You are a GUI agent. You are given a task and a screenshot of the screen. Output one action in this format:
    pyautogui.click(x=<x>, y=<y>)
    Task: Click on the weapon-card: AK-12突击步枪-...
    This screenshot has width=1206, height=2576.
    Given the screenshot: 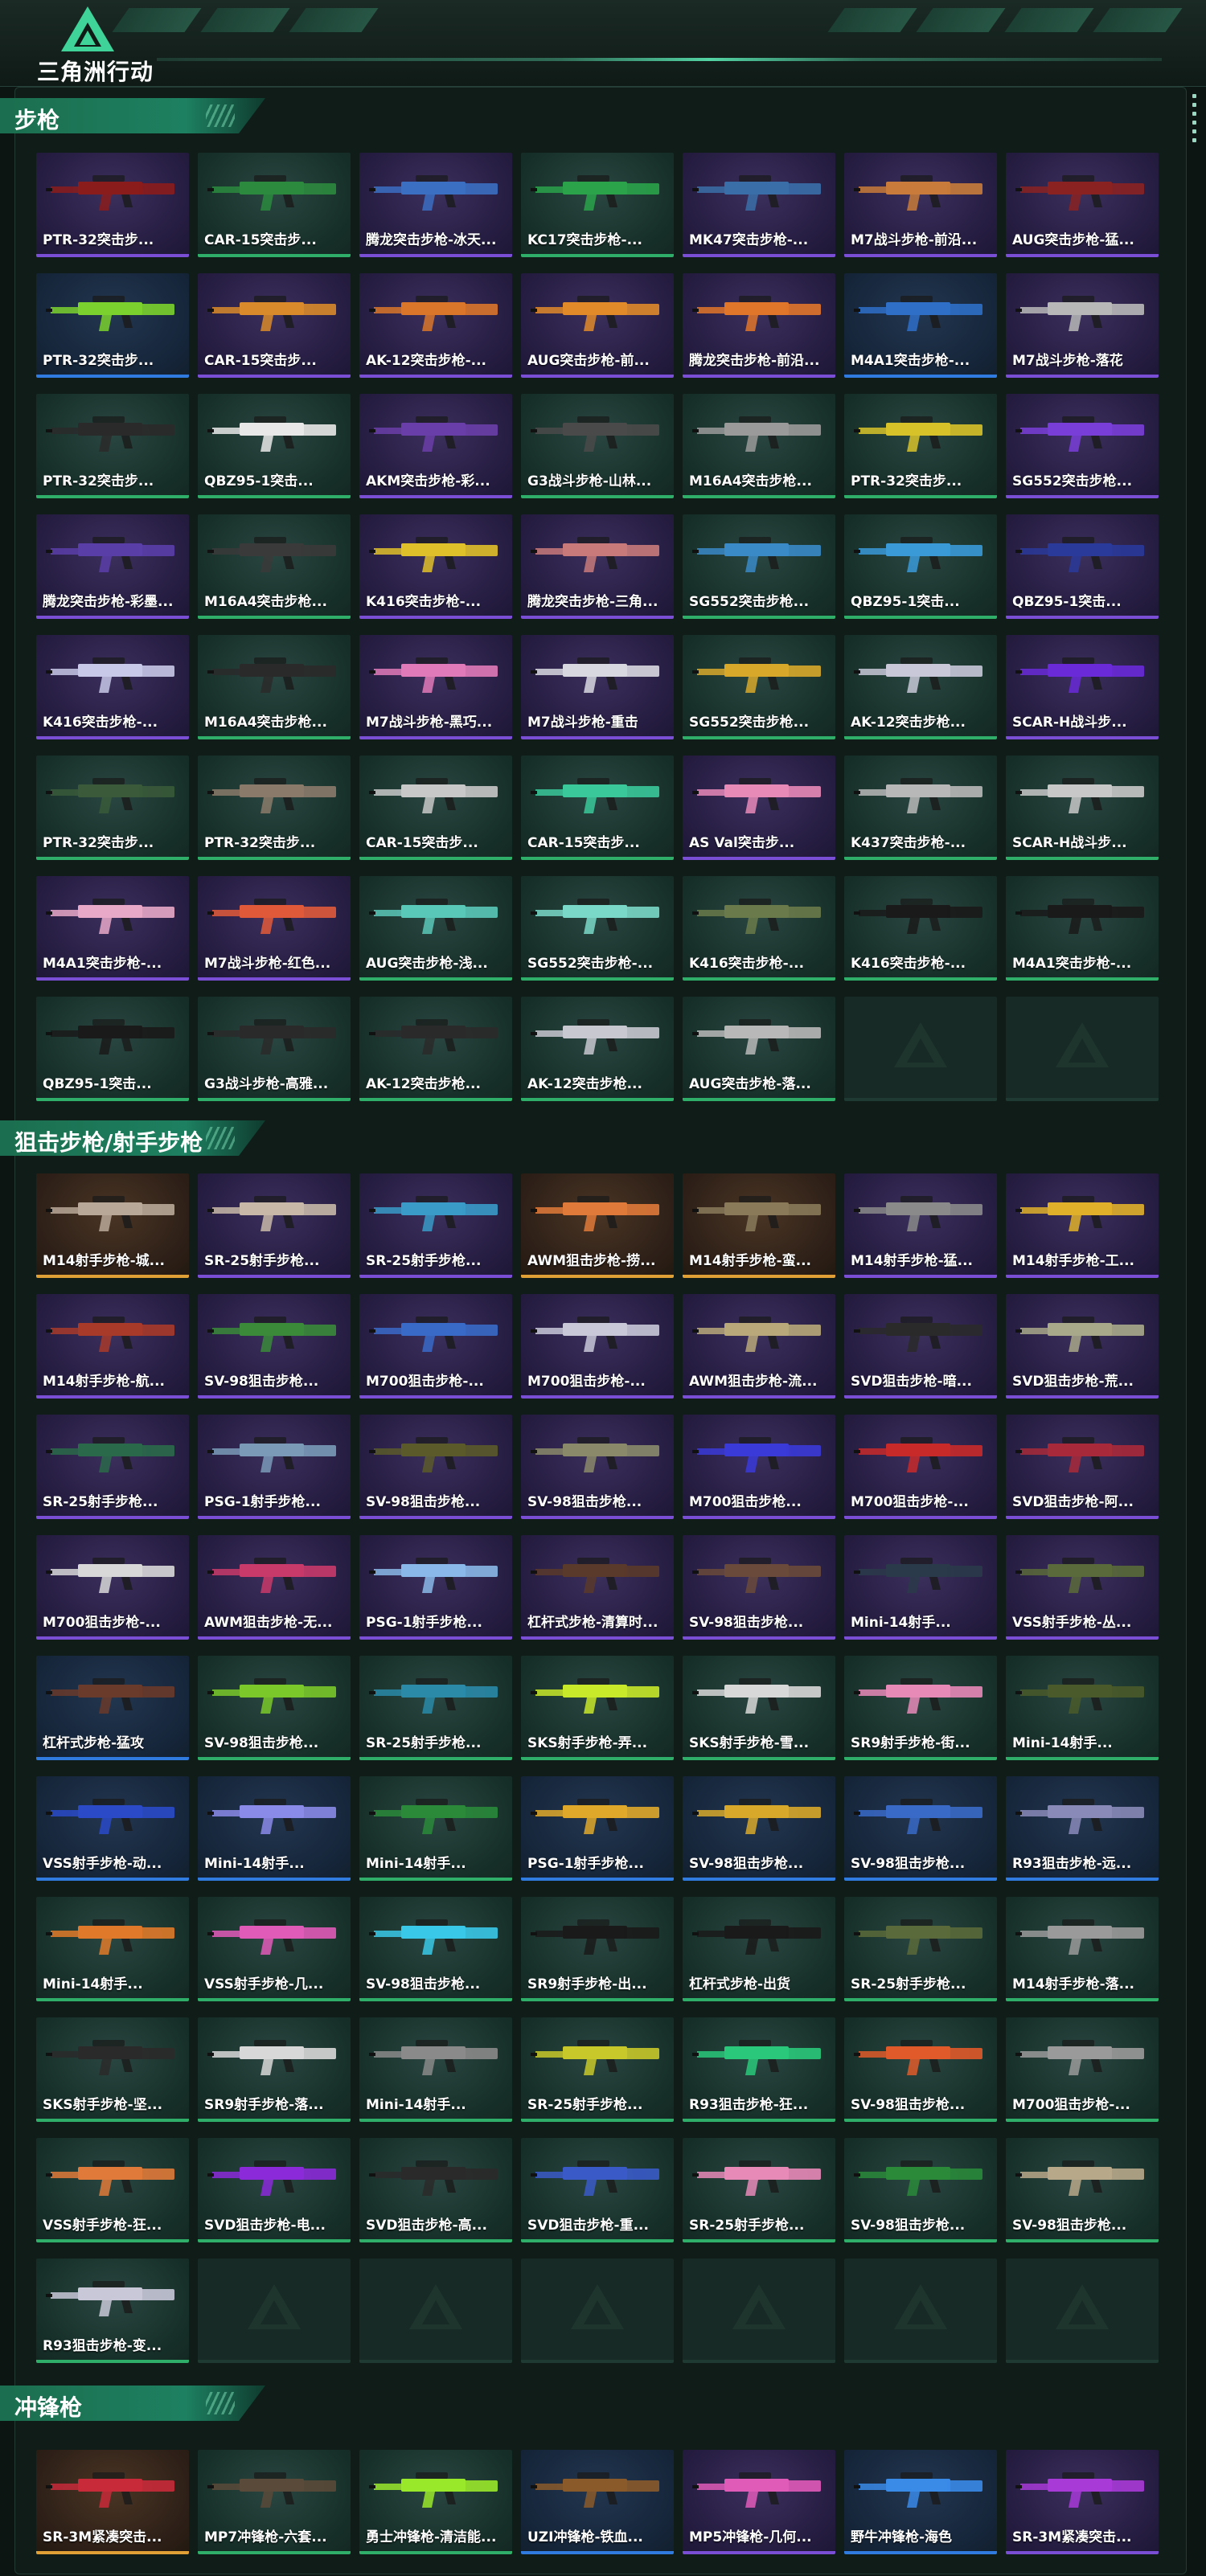 What is the action you would take?
    pyautogui.click(x=435, y=325)
    